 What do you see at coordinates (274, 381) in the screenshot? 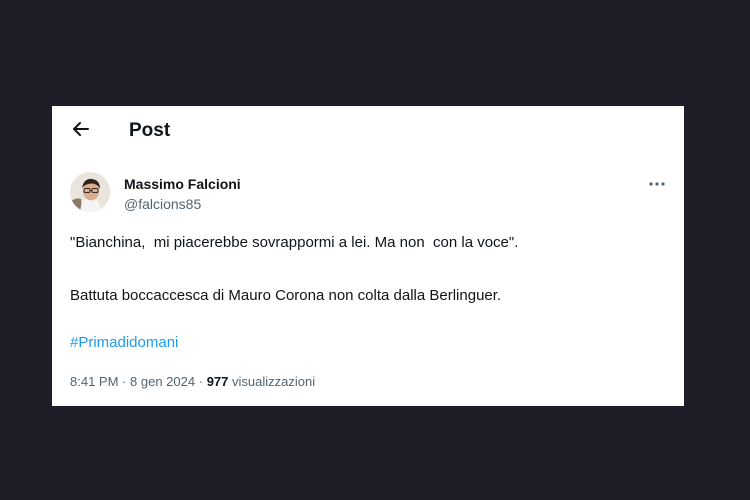
I see `views-label: visualizzazioni` at bounding box center [274, 381].